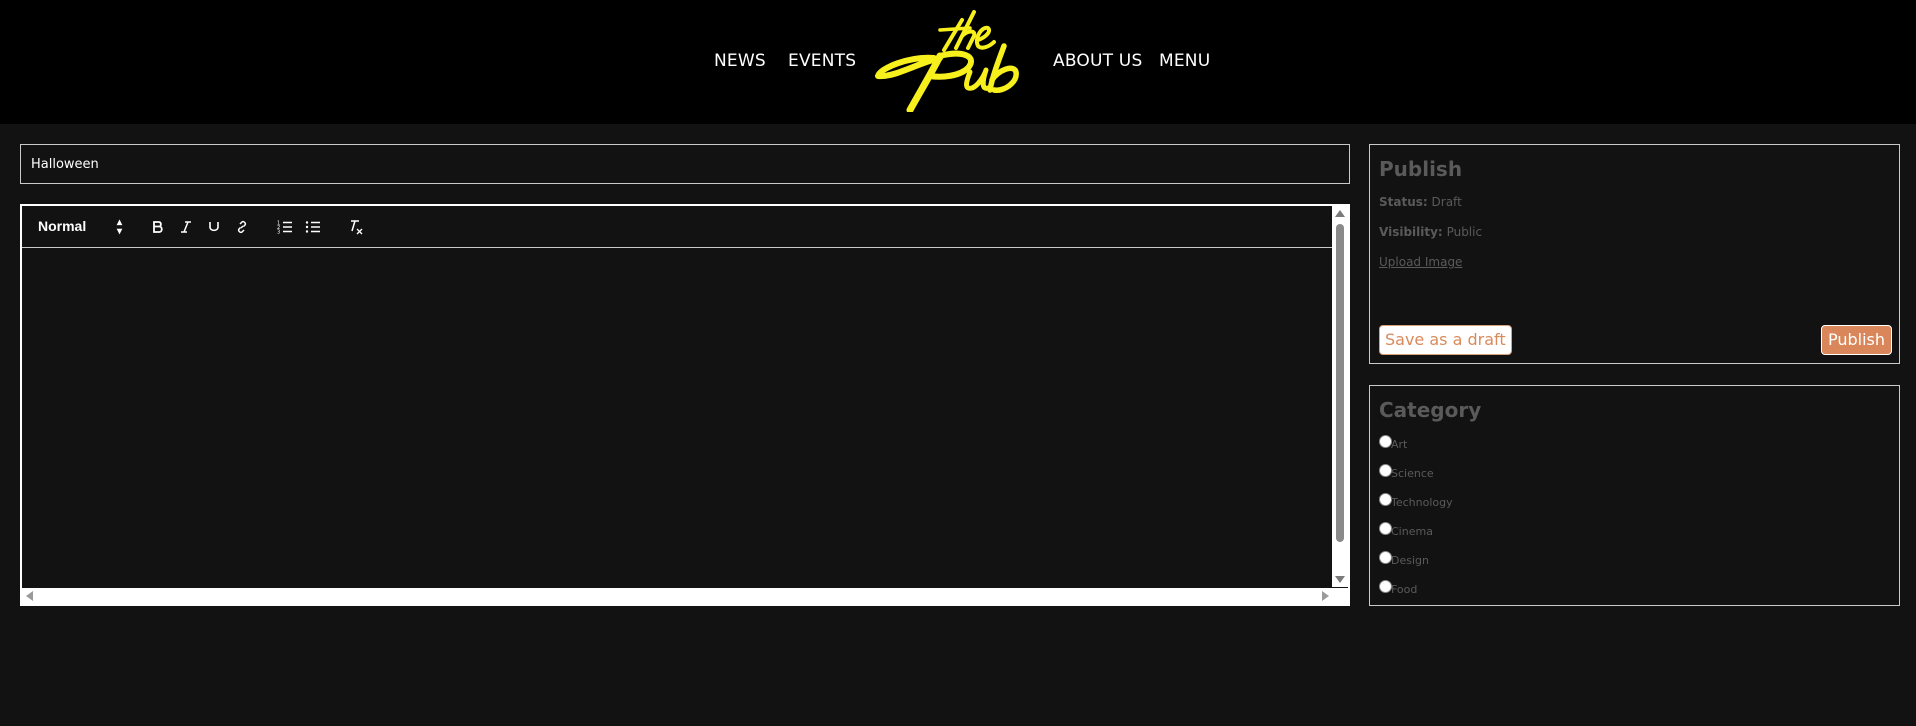 The width and height of the screenshot is (1916, 726). Describe the element at coordinates (1340, 213) in the screenshot. I see `scroll-up-icon` at that location.